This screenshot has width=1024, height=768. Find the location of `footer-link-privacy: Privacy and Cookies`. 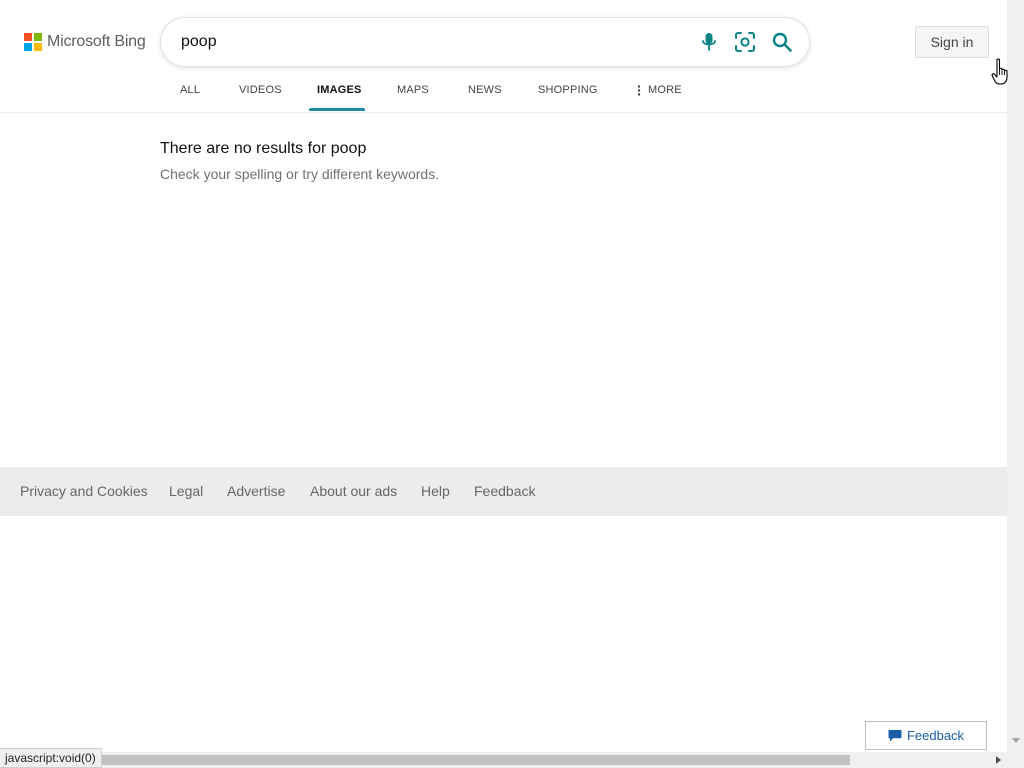

footer-link-privacy: Privacy and Cookies is located at coordinates (84, 491).